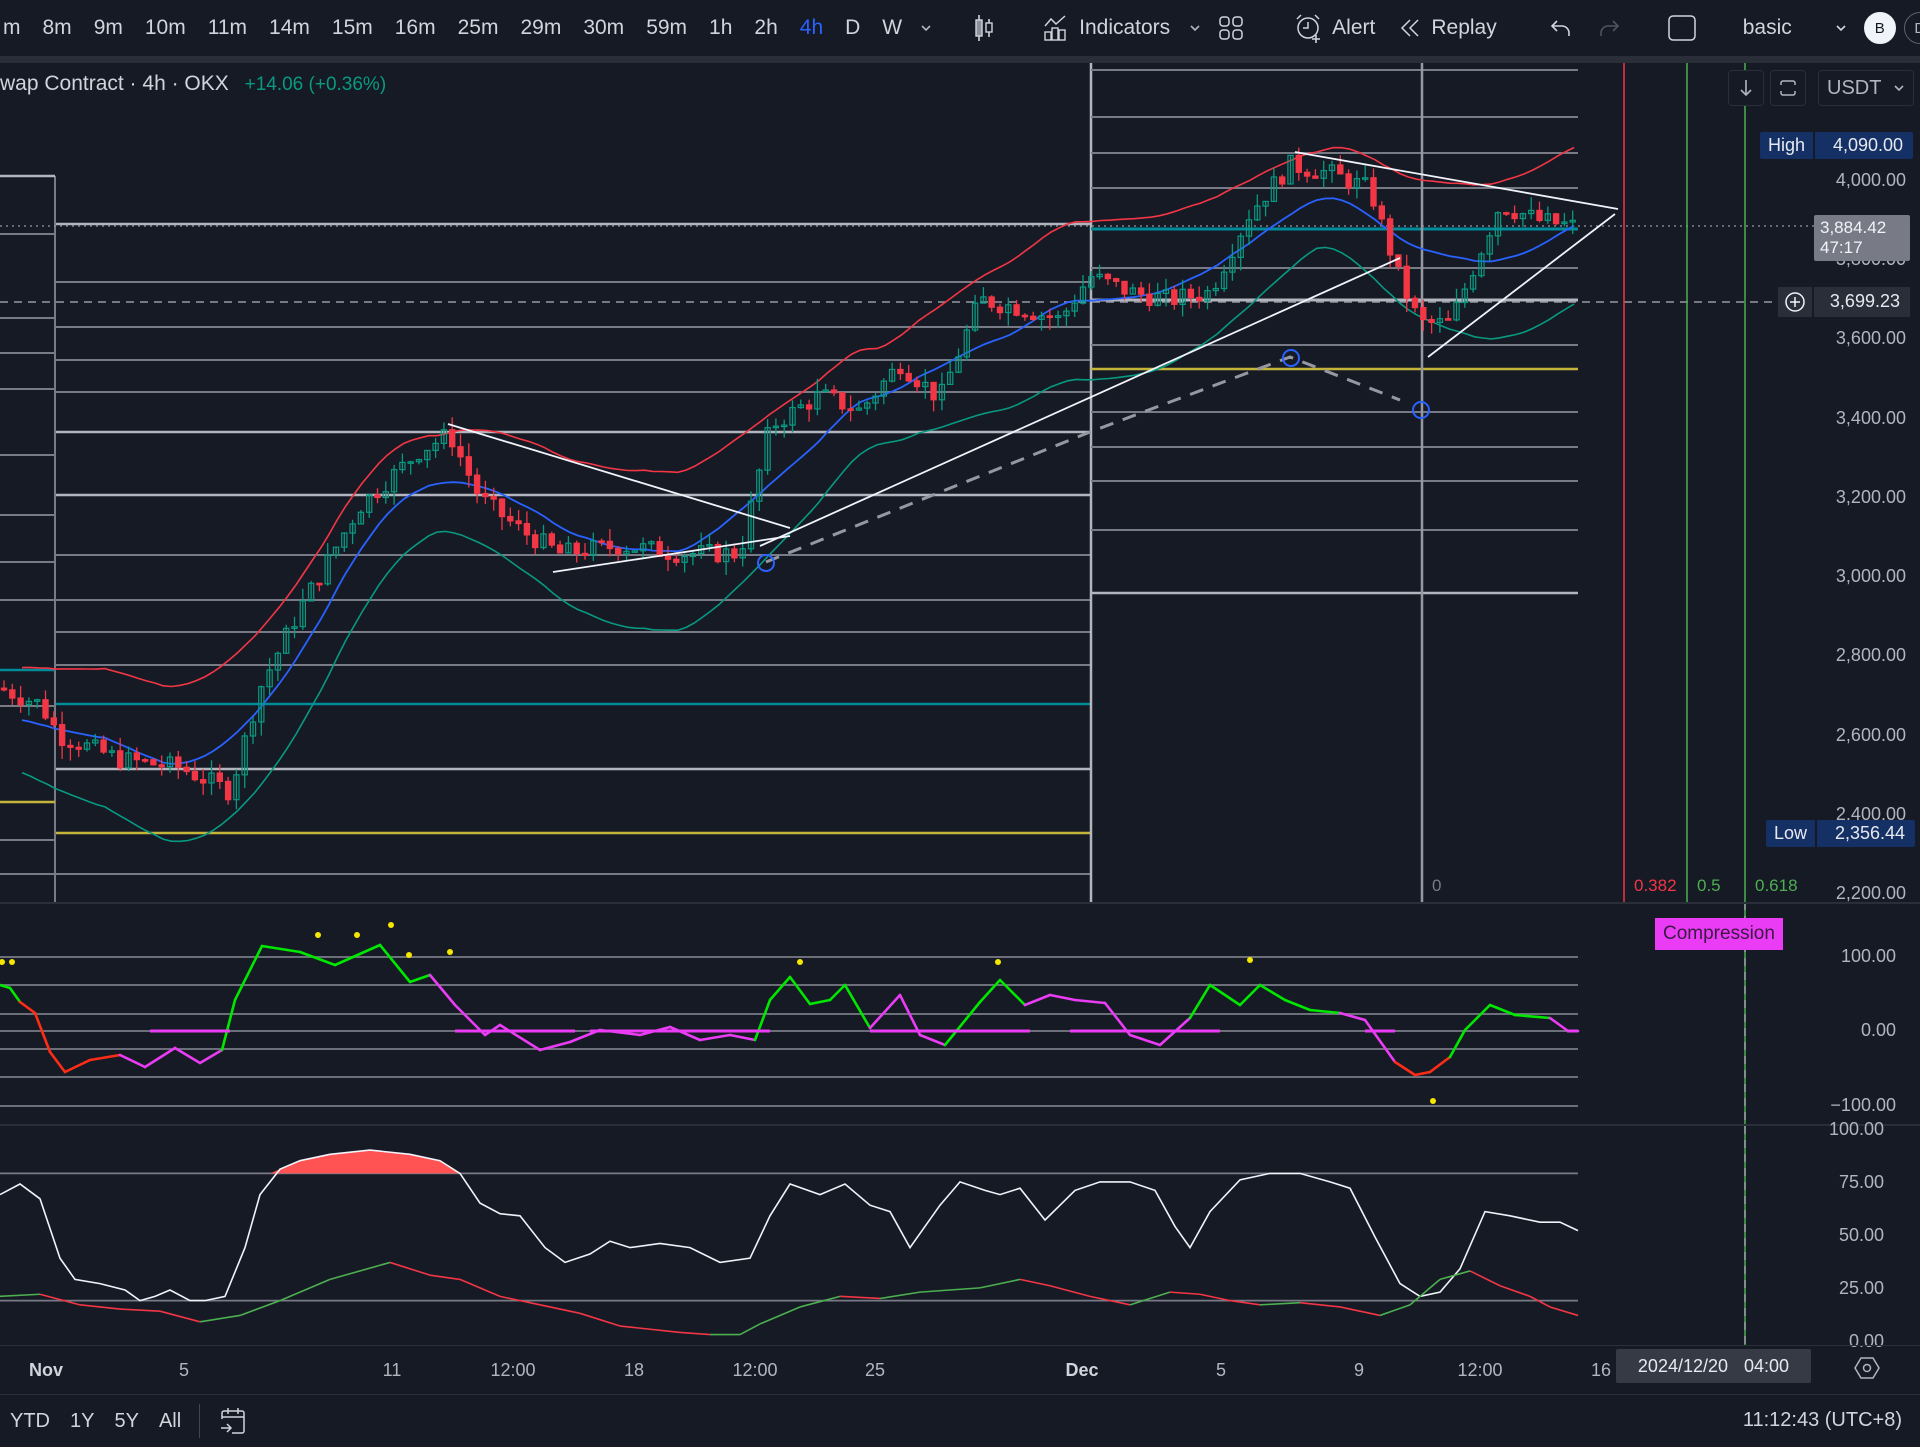 This screenshot has height=1447, width=1920. Describe the element at coordinates (46, 1370) in the screenshot. I see `time-axis-label: Nov` at that location.